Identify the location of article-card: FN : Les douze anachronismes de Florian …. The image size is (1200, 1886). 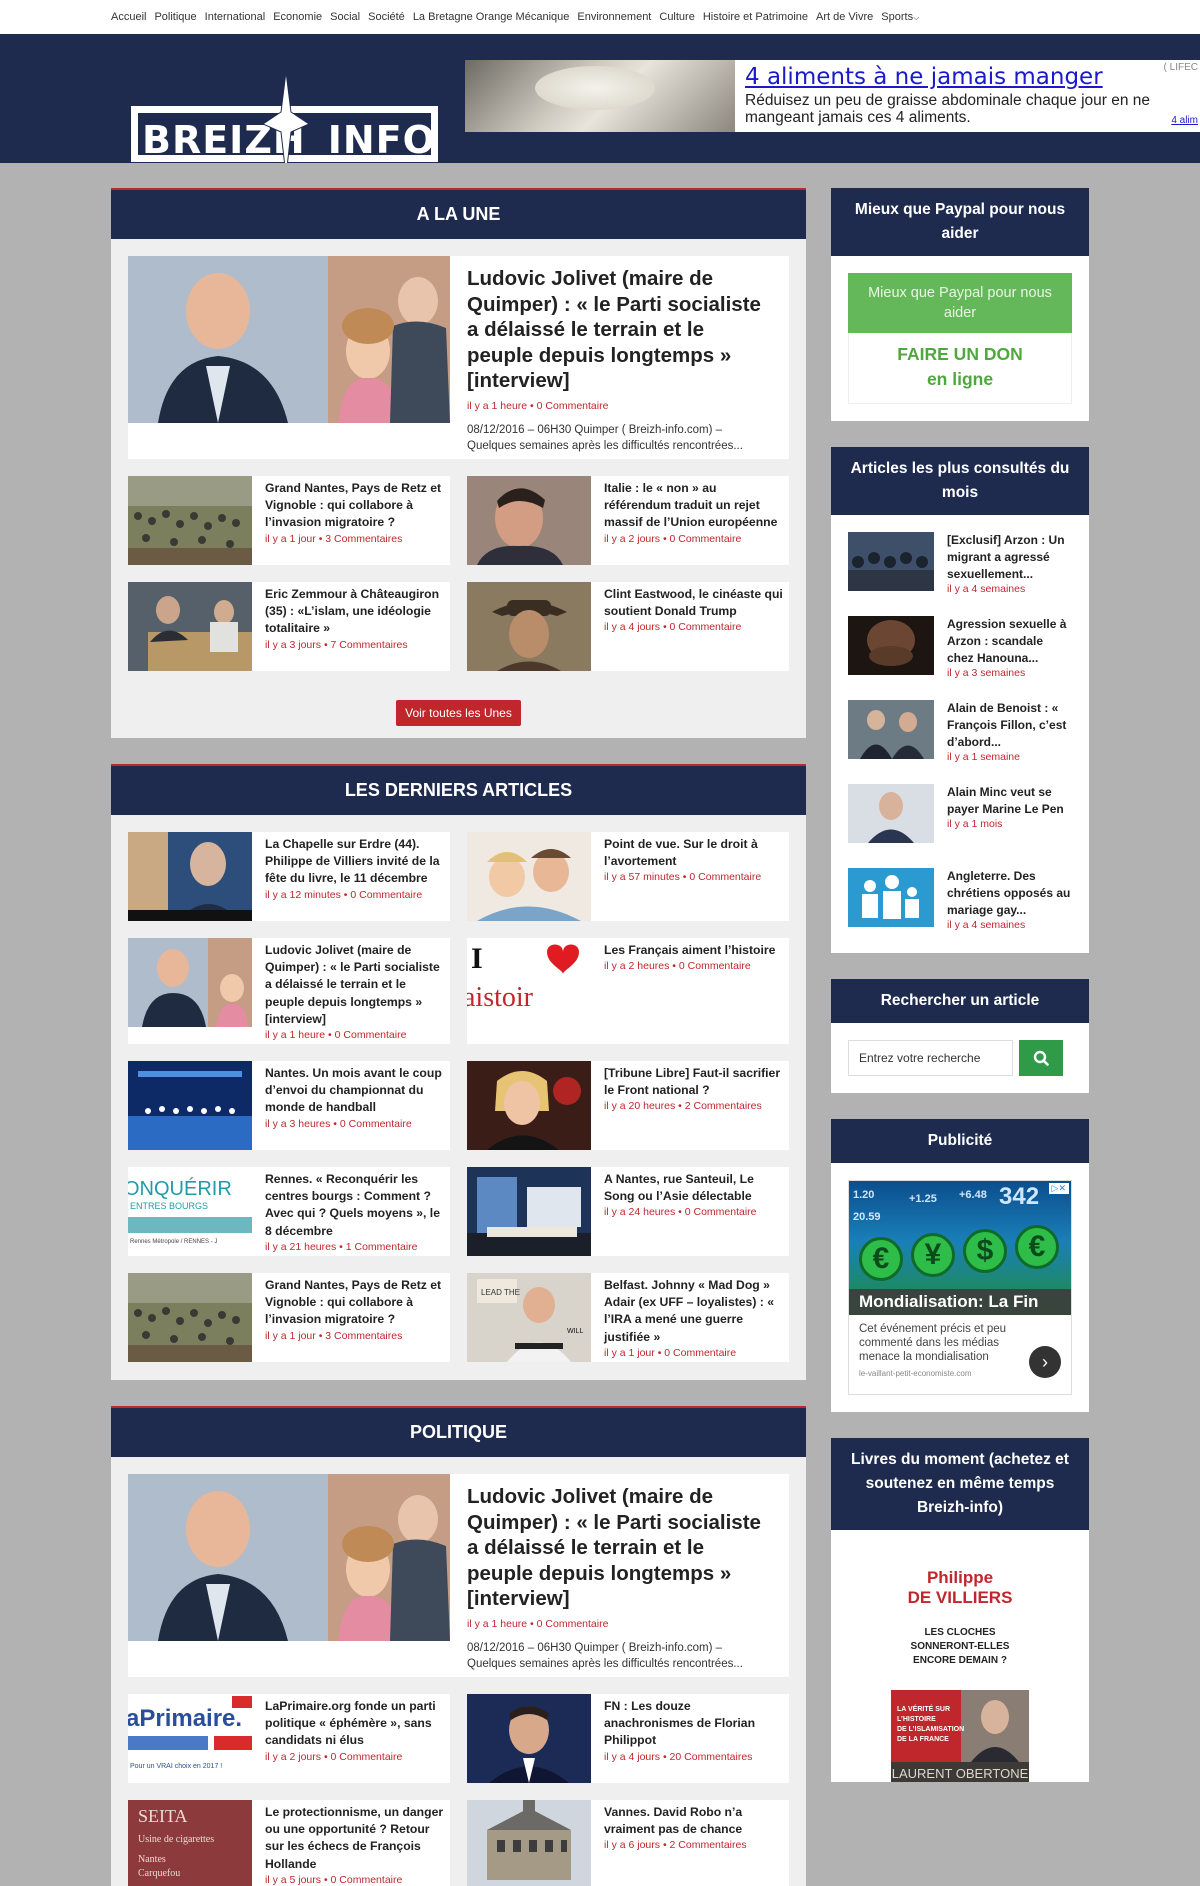
(628, 1738).